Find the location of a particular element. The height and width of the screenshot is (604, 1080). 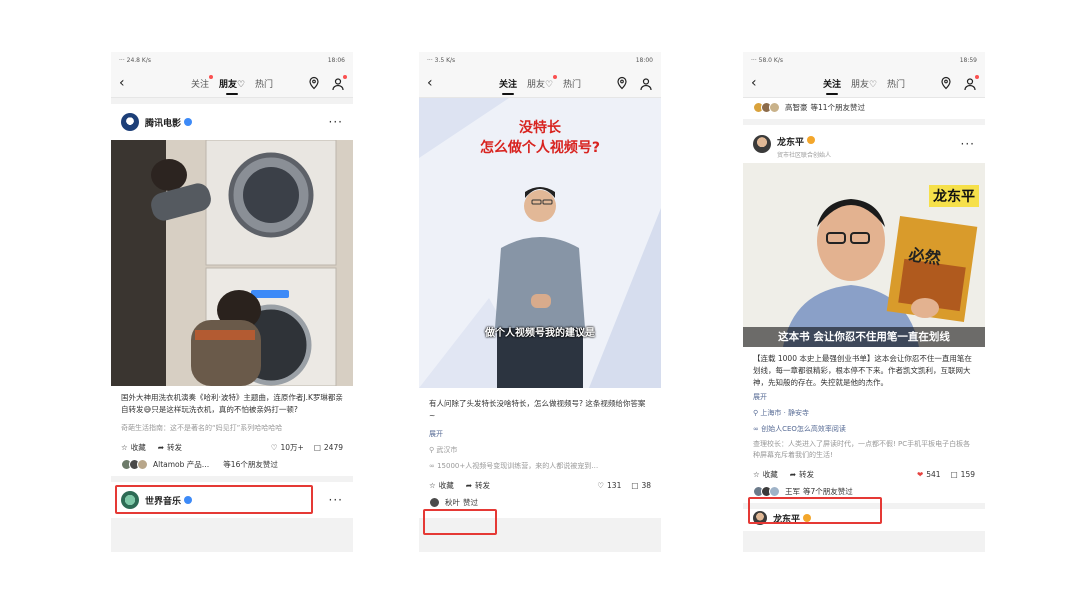

post-link: ∞ 创始人CEO怎么高效率阅读 is located at coordinates (864, 429).